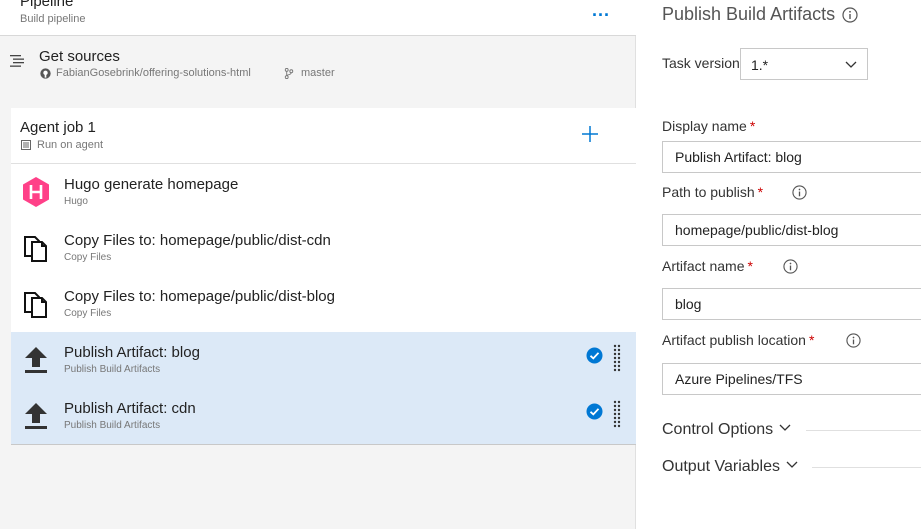  I want to click on control-options-toggle: Control Options, so click(726, 430).